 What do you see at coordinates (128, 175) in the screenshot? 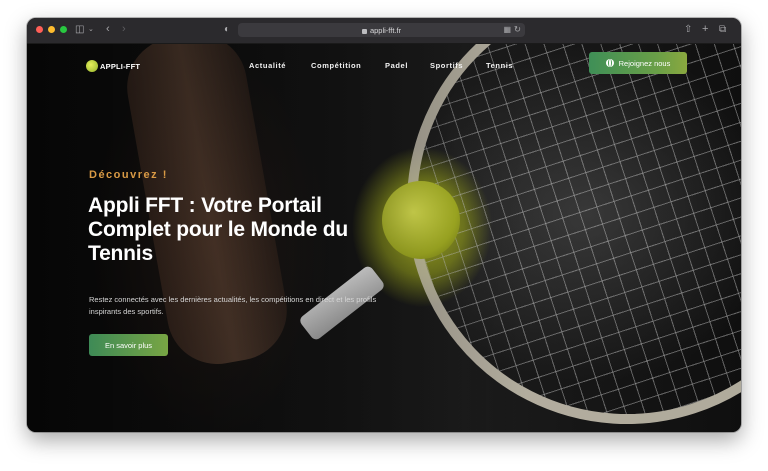
I see `hero-eyebrow: Découvrez !` at bounding box center [128, 175].